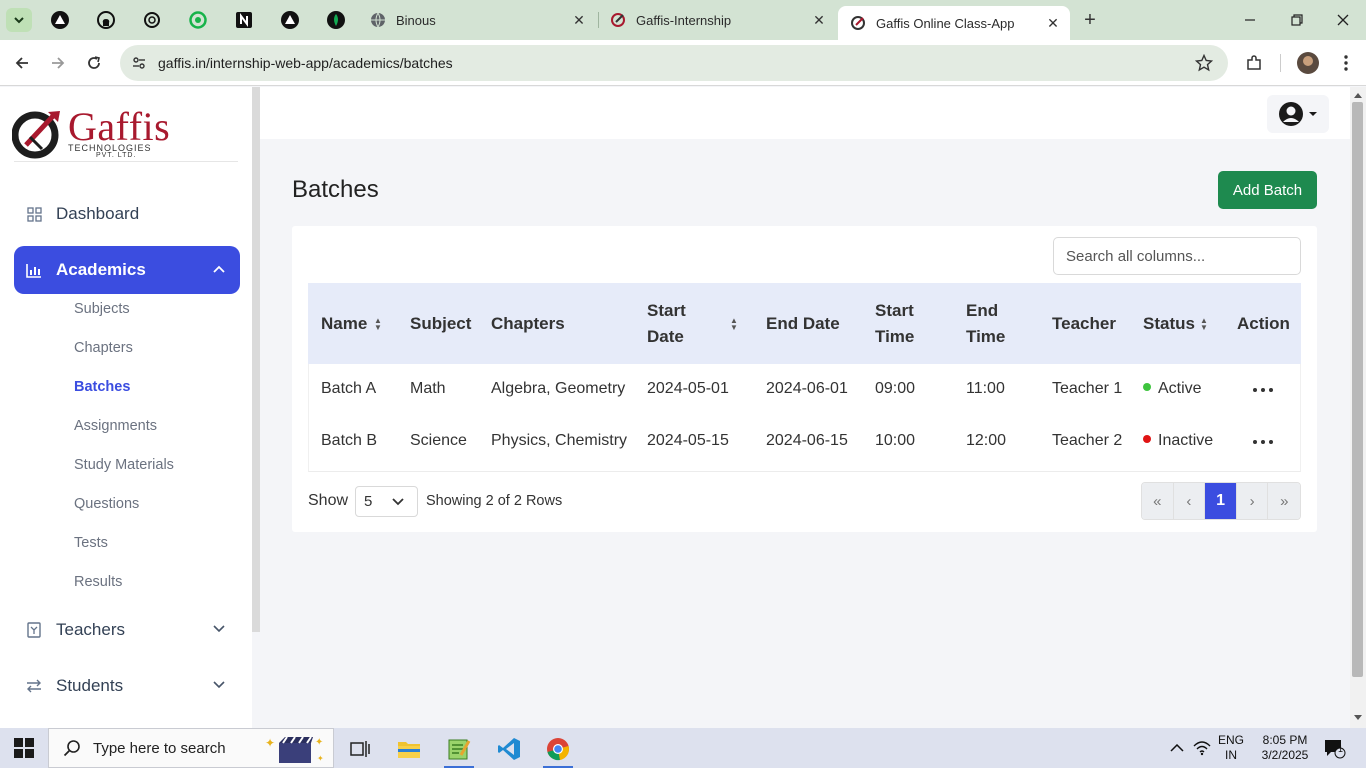 This screenshot has width=1366, height=768. I want to click on minimize-window-icon, so click(1250, 20).